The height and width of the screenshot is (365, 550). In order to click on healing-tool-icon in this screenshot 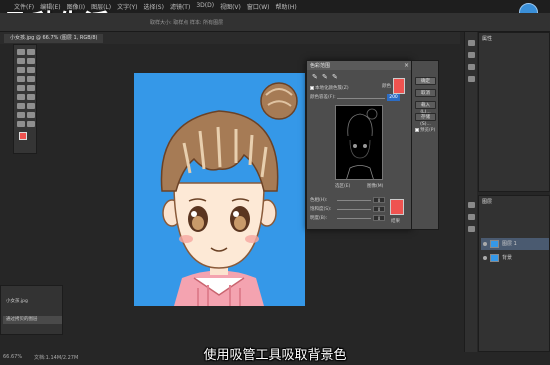, I will do `click(21, 79)`.